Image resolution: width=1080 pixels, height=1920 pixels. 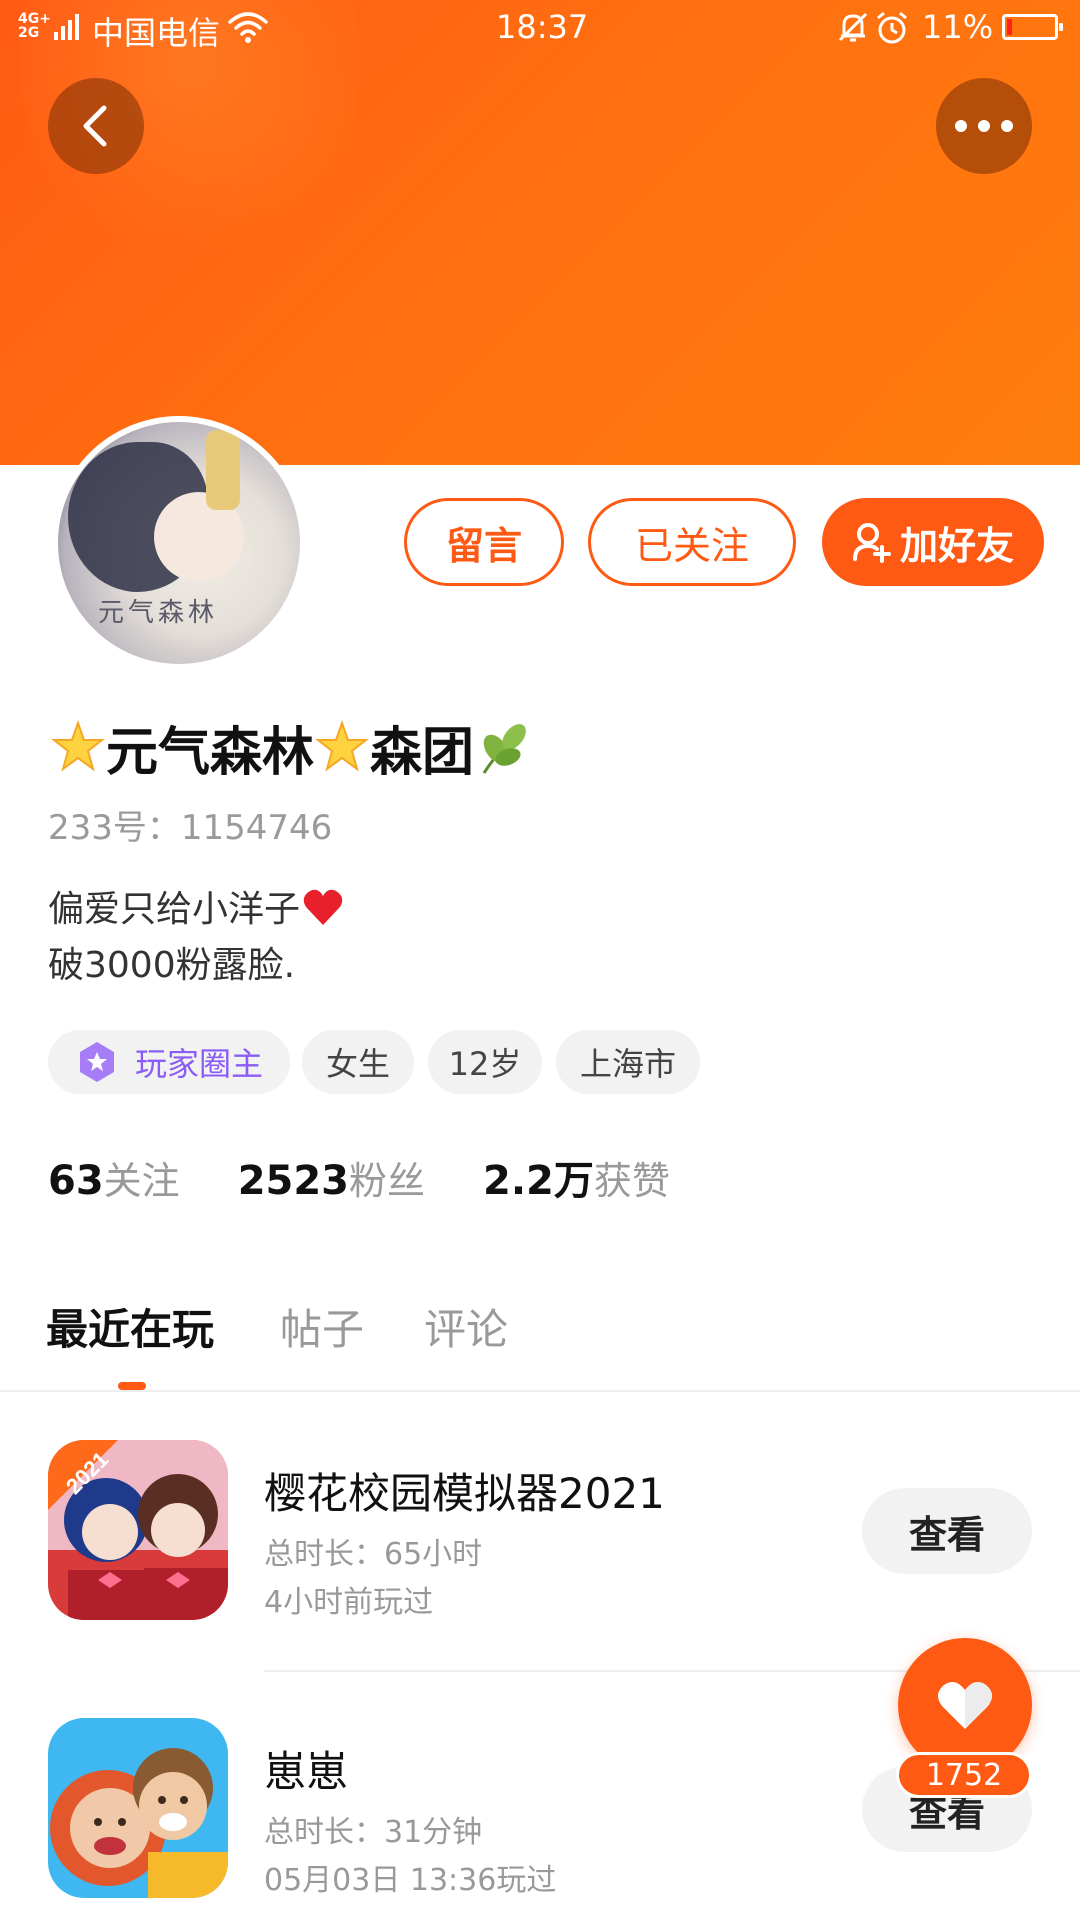 I want to click on likes-count: 2.2万, so click(x=538, y=1181).